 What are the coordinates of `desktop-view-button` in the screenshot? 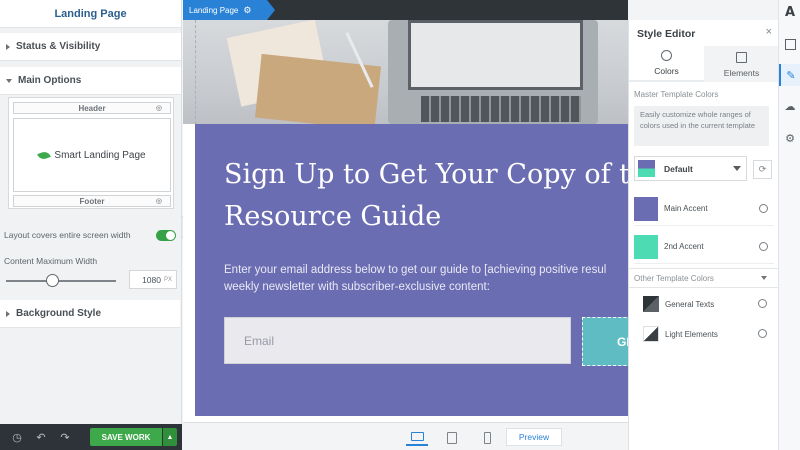 It's located at (417, 437).